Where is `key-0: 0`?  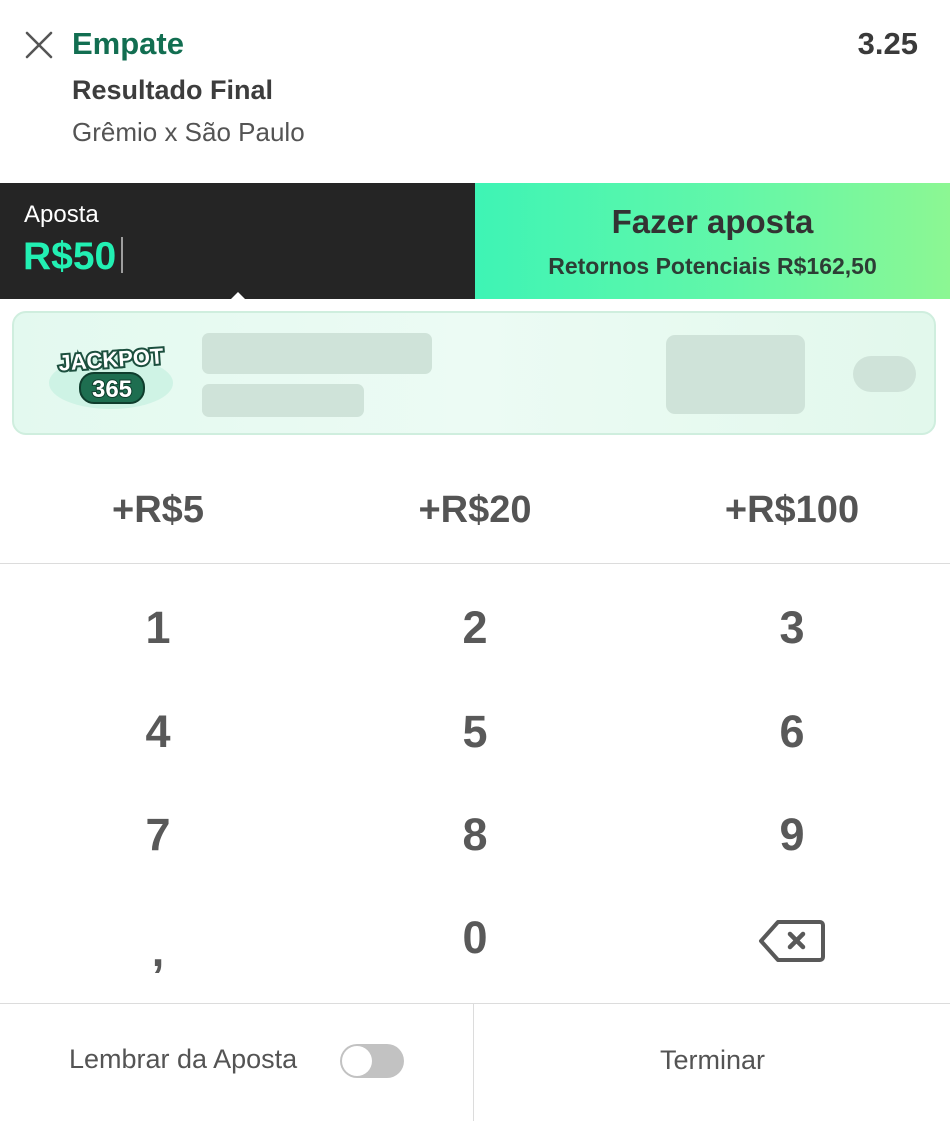
key-0: 0 is located at coordinates (475, 938).